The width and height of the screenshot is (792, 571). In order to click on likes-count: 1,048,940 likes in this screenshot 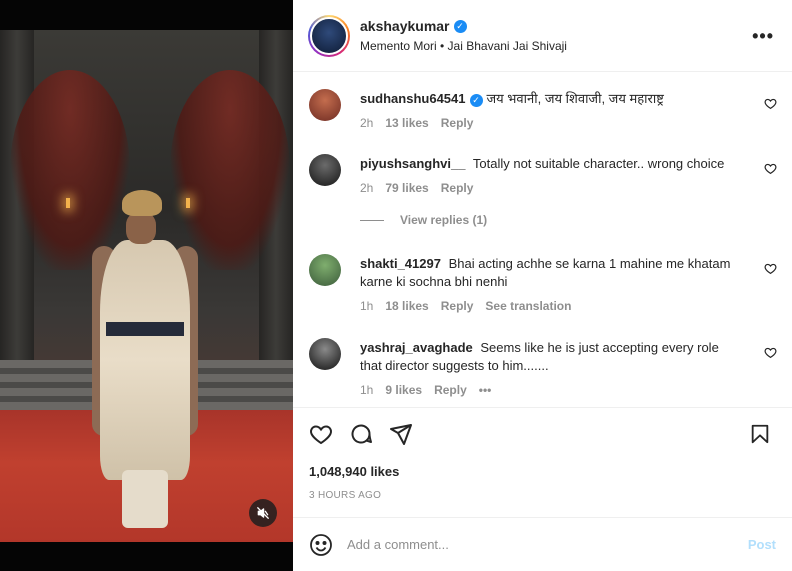, I will do `click(354, 471)`.